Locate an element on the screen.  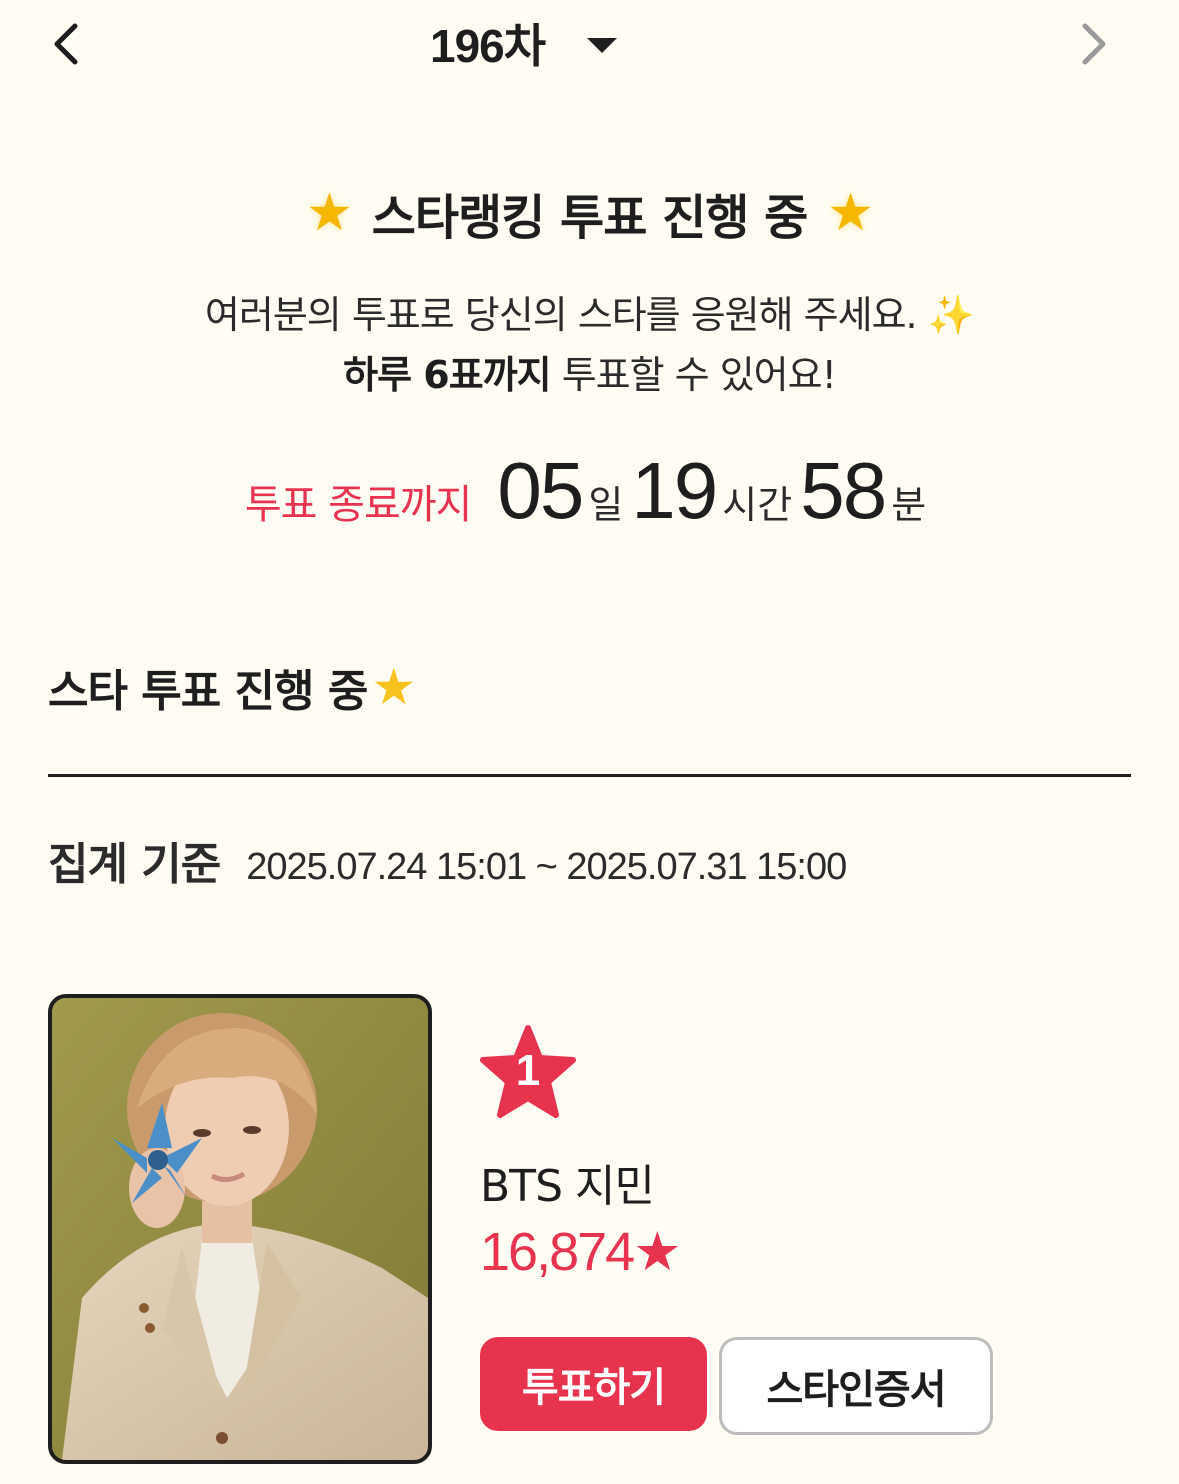
countdown-timer: 투표 종료까지 05 일 19 시간 58 분 is located at coordinates (589, 491).